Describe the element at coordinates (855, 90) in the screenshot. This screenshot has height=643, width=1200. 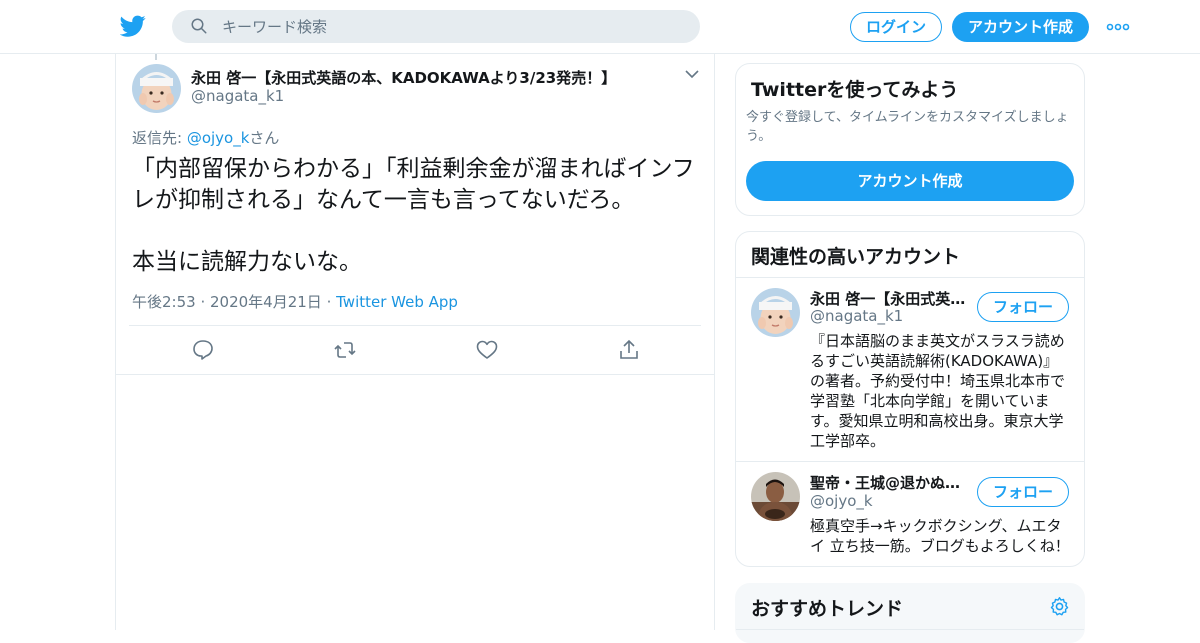
I see `signup-card-title: Twitterを使ってみよう` at that location.